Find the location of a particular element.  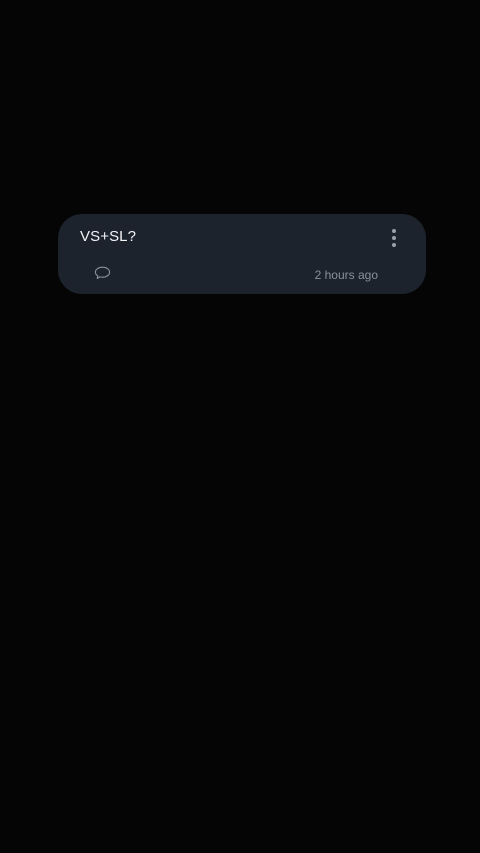

note-card: VS+SL? 2 hours ago is located at coordinates (242, 254).